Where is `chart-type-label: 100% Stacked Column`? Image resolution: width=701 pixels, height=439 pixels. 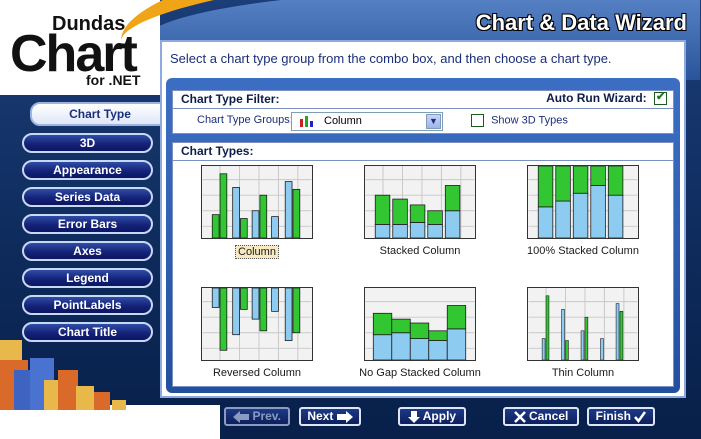
chart-type-label: 100% Stacked Column is located at coordinates (583, 251).